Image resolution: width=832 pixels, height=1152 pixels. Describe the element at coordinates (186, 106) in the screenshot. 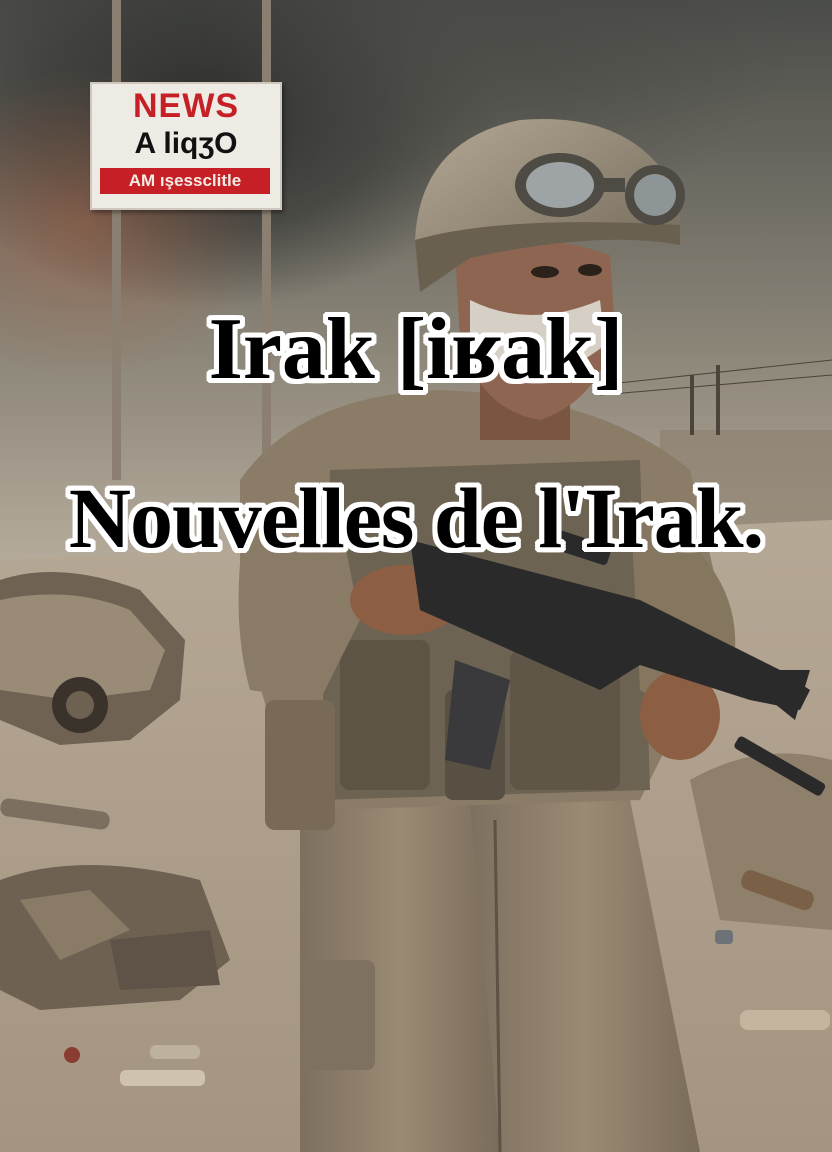

I see `sign-title: NEWS` at that location.